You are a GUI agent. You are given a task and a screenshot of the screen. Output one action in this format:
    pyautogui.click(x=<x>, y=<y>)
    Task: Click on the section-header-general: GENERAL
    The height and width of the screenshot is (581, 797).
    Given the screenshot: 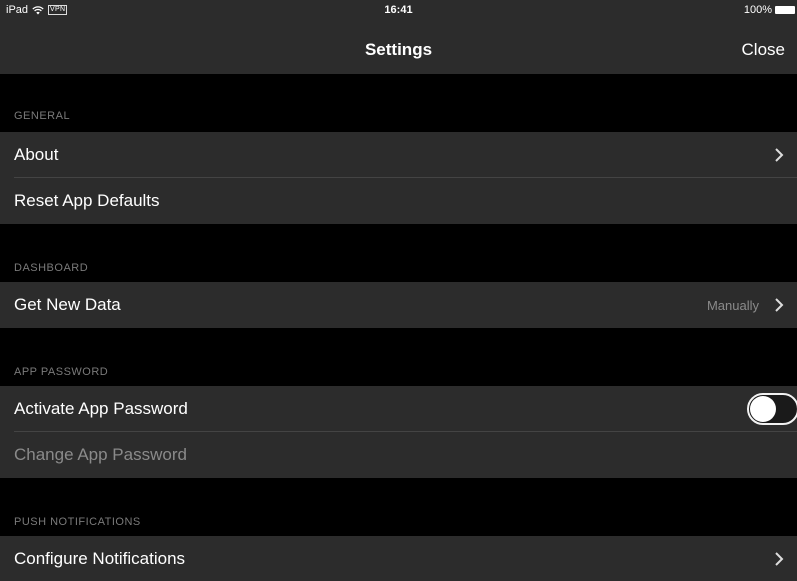 What is the action you would take?
    pyautogui.click(x=42, y=116)
    